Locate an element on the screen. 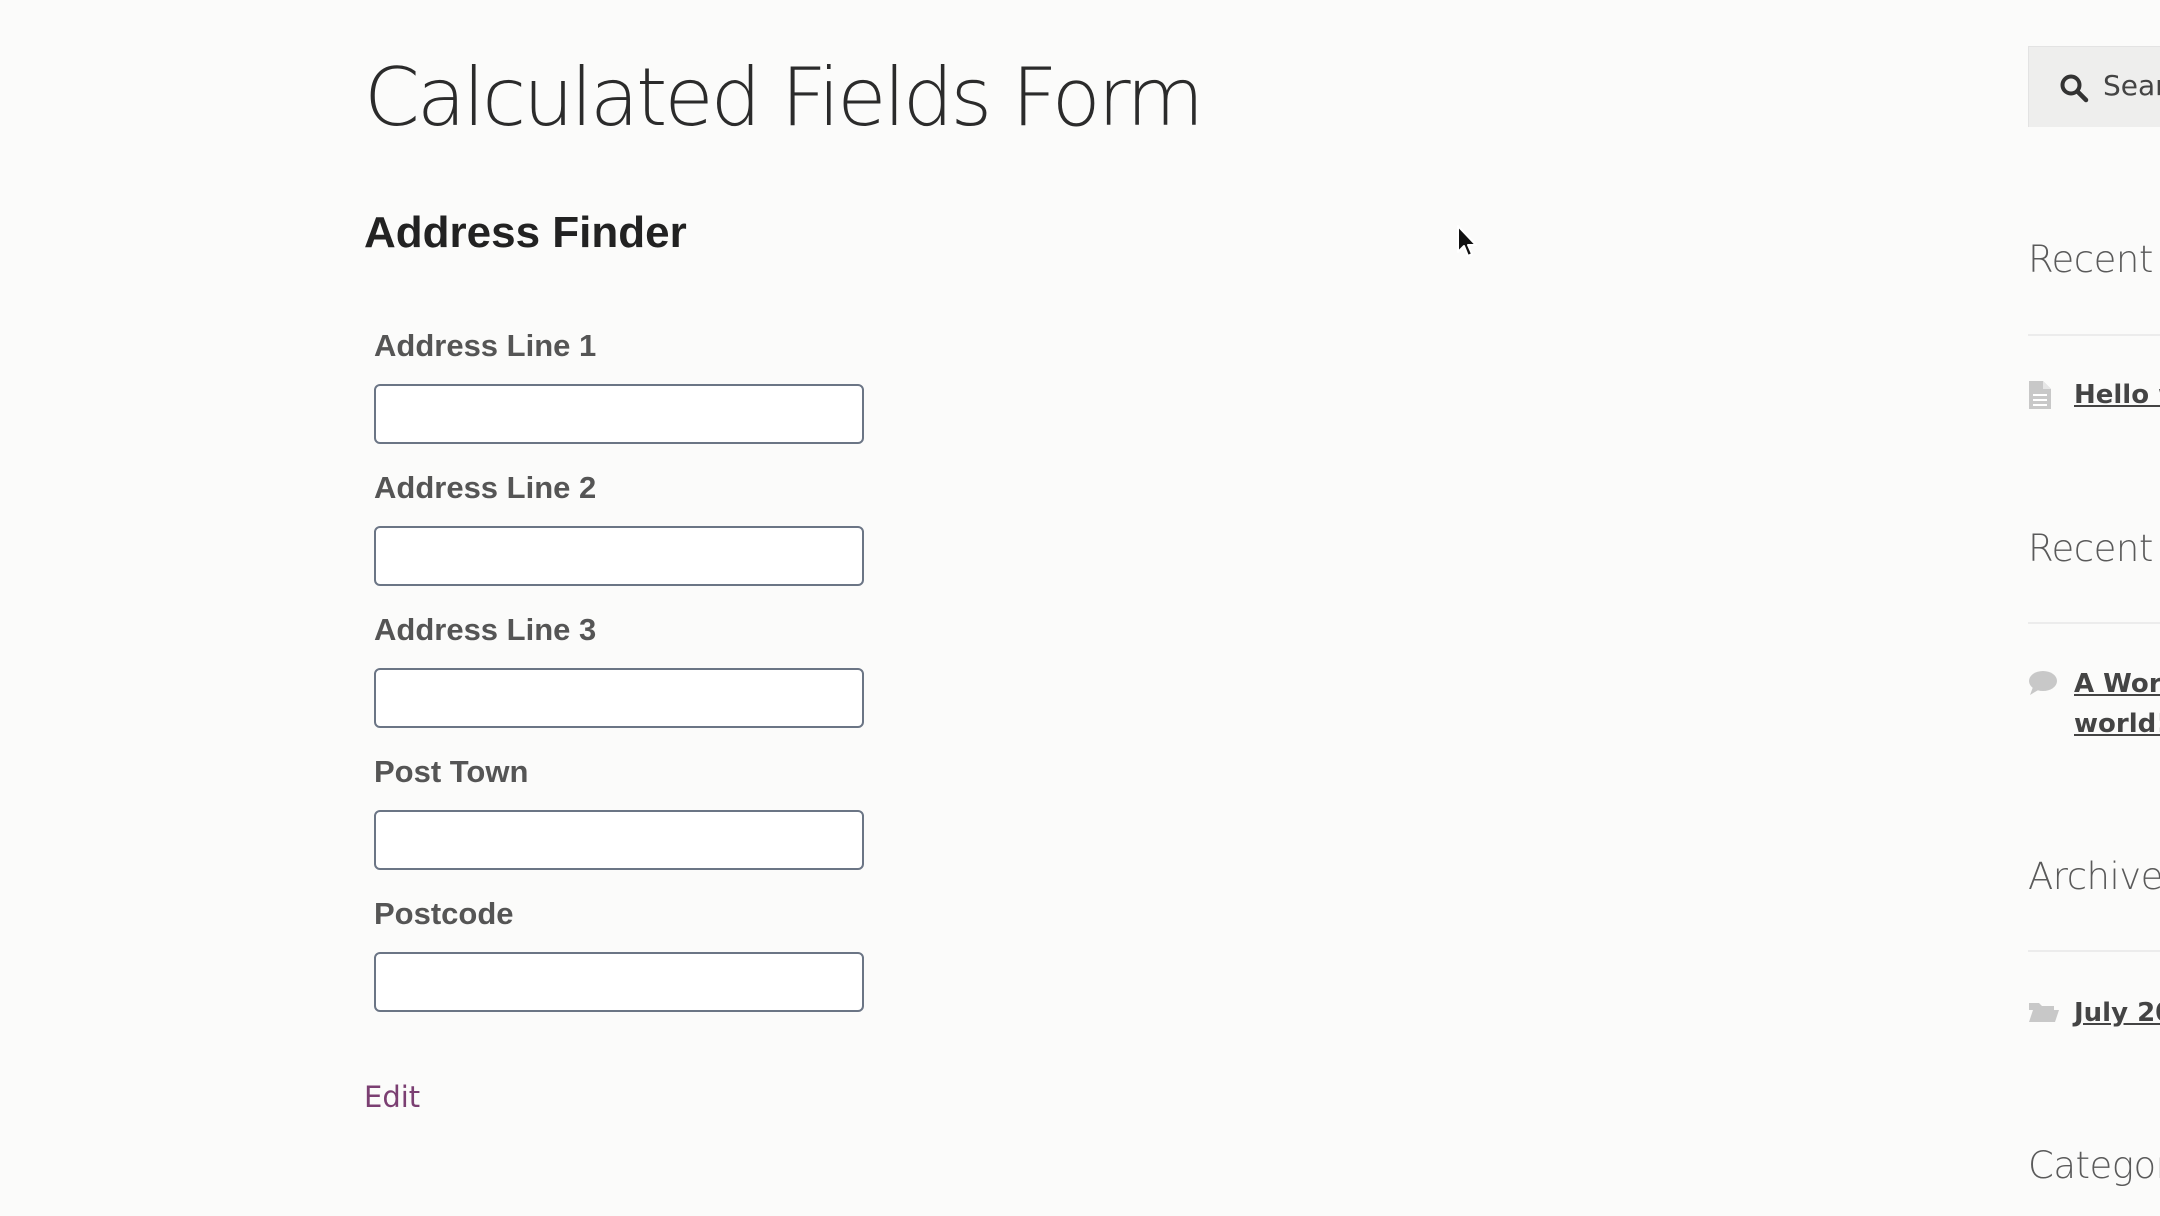  document-icon is located at coordinates (2040, 395).